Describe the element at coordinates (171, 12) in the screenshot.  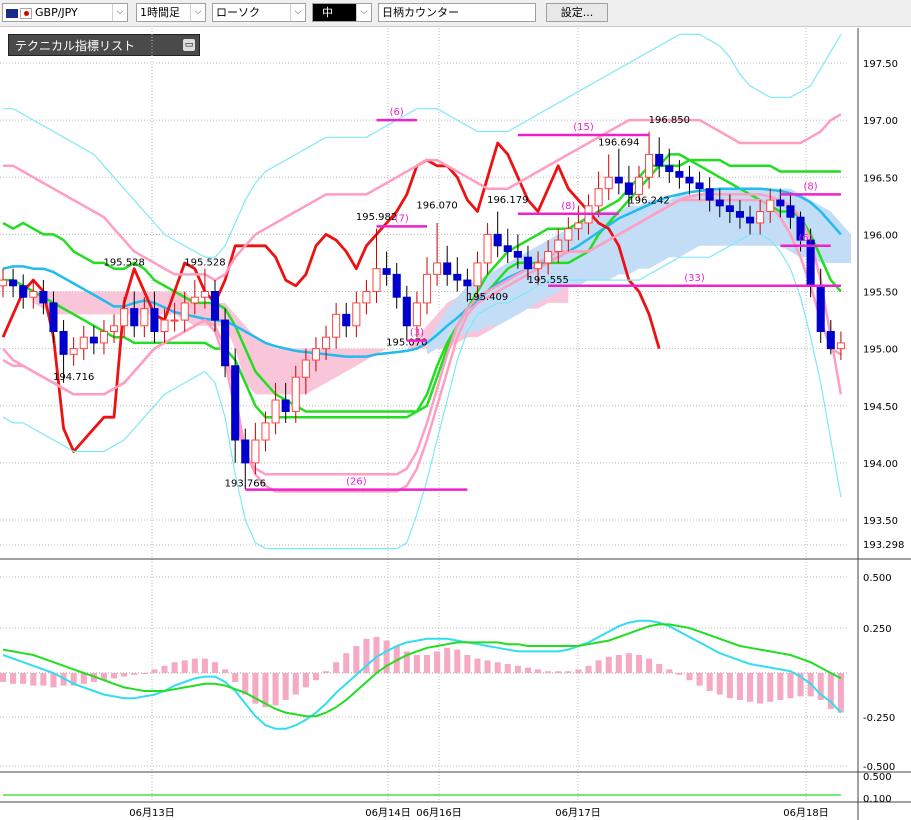
I see `timeframe-select: 1時間足 ⌵` at that location.